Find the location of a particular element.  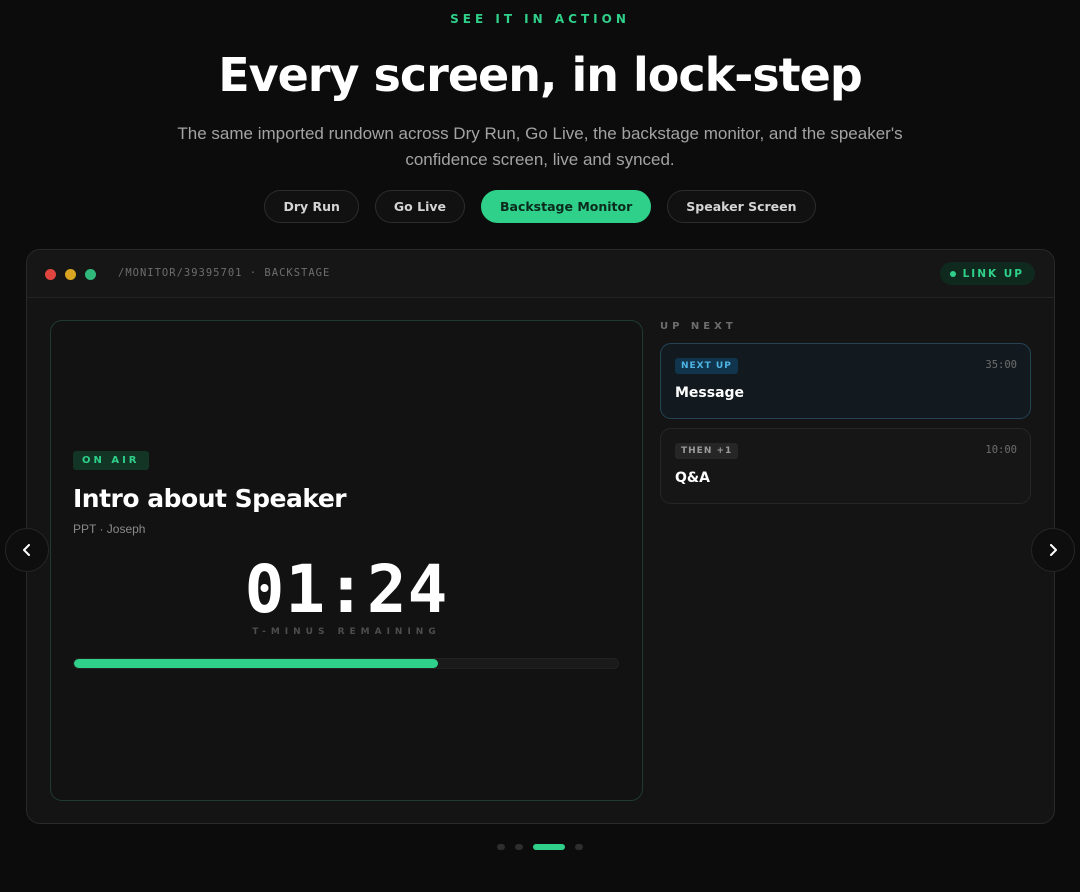

segment-progress-bar is located at coordinates (346, 663).